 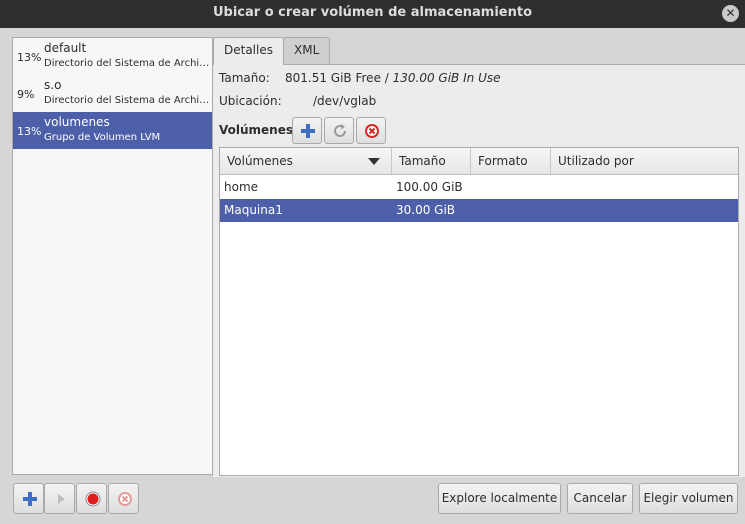 What do you see at coordinates (307, 50) in the screenshot?
I see `tab-xml: XML` at bounding box center [307, 50].